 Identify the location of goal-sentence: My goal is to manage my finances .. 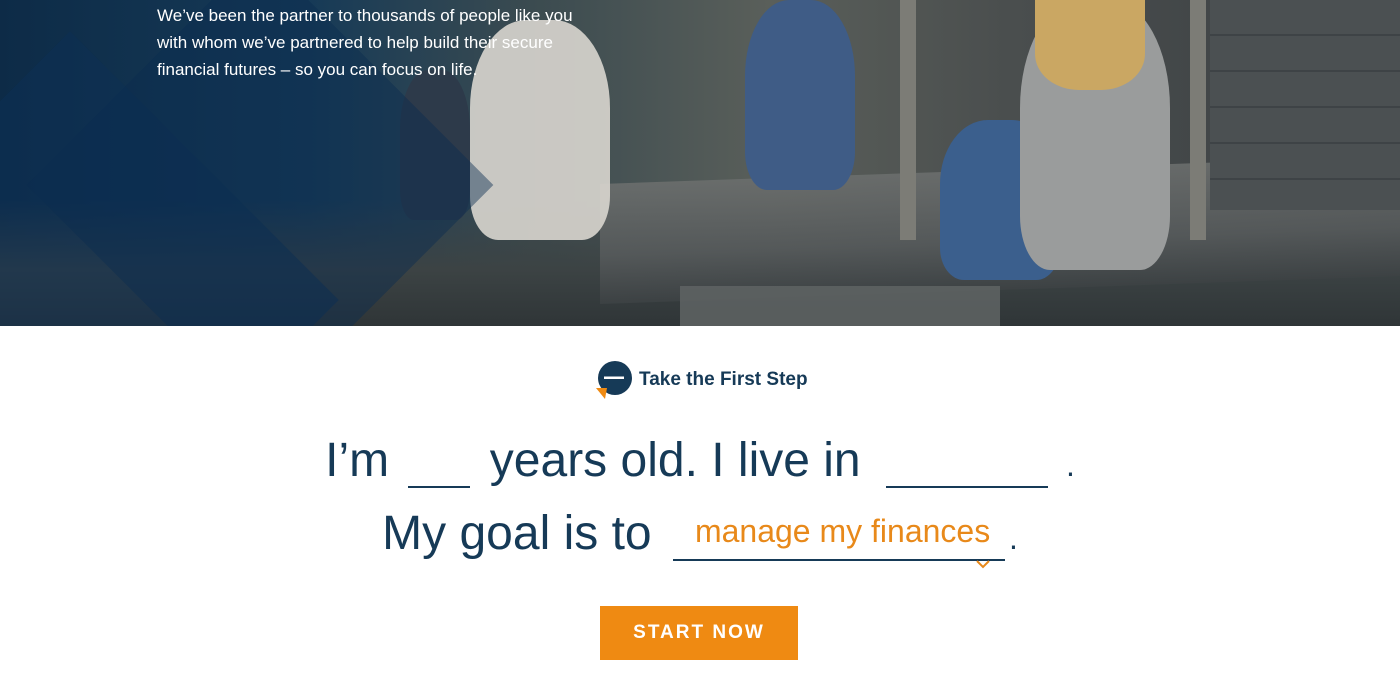
(700, 536).